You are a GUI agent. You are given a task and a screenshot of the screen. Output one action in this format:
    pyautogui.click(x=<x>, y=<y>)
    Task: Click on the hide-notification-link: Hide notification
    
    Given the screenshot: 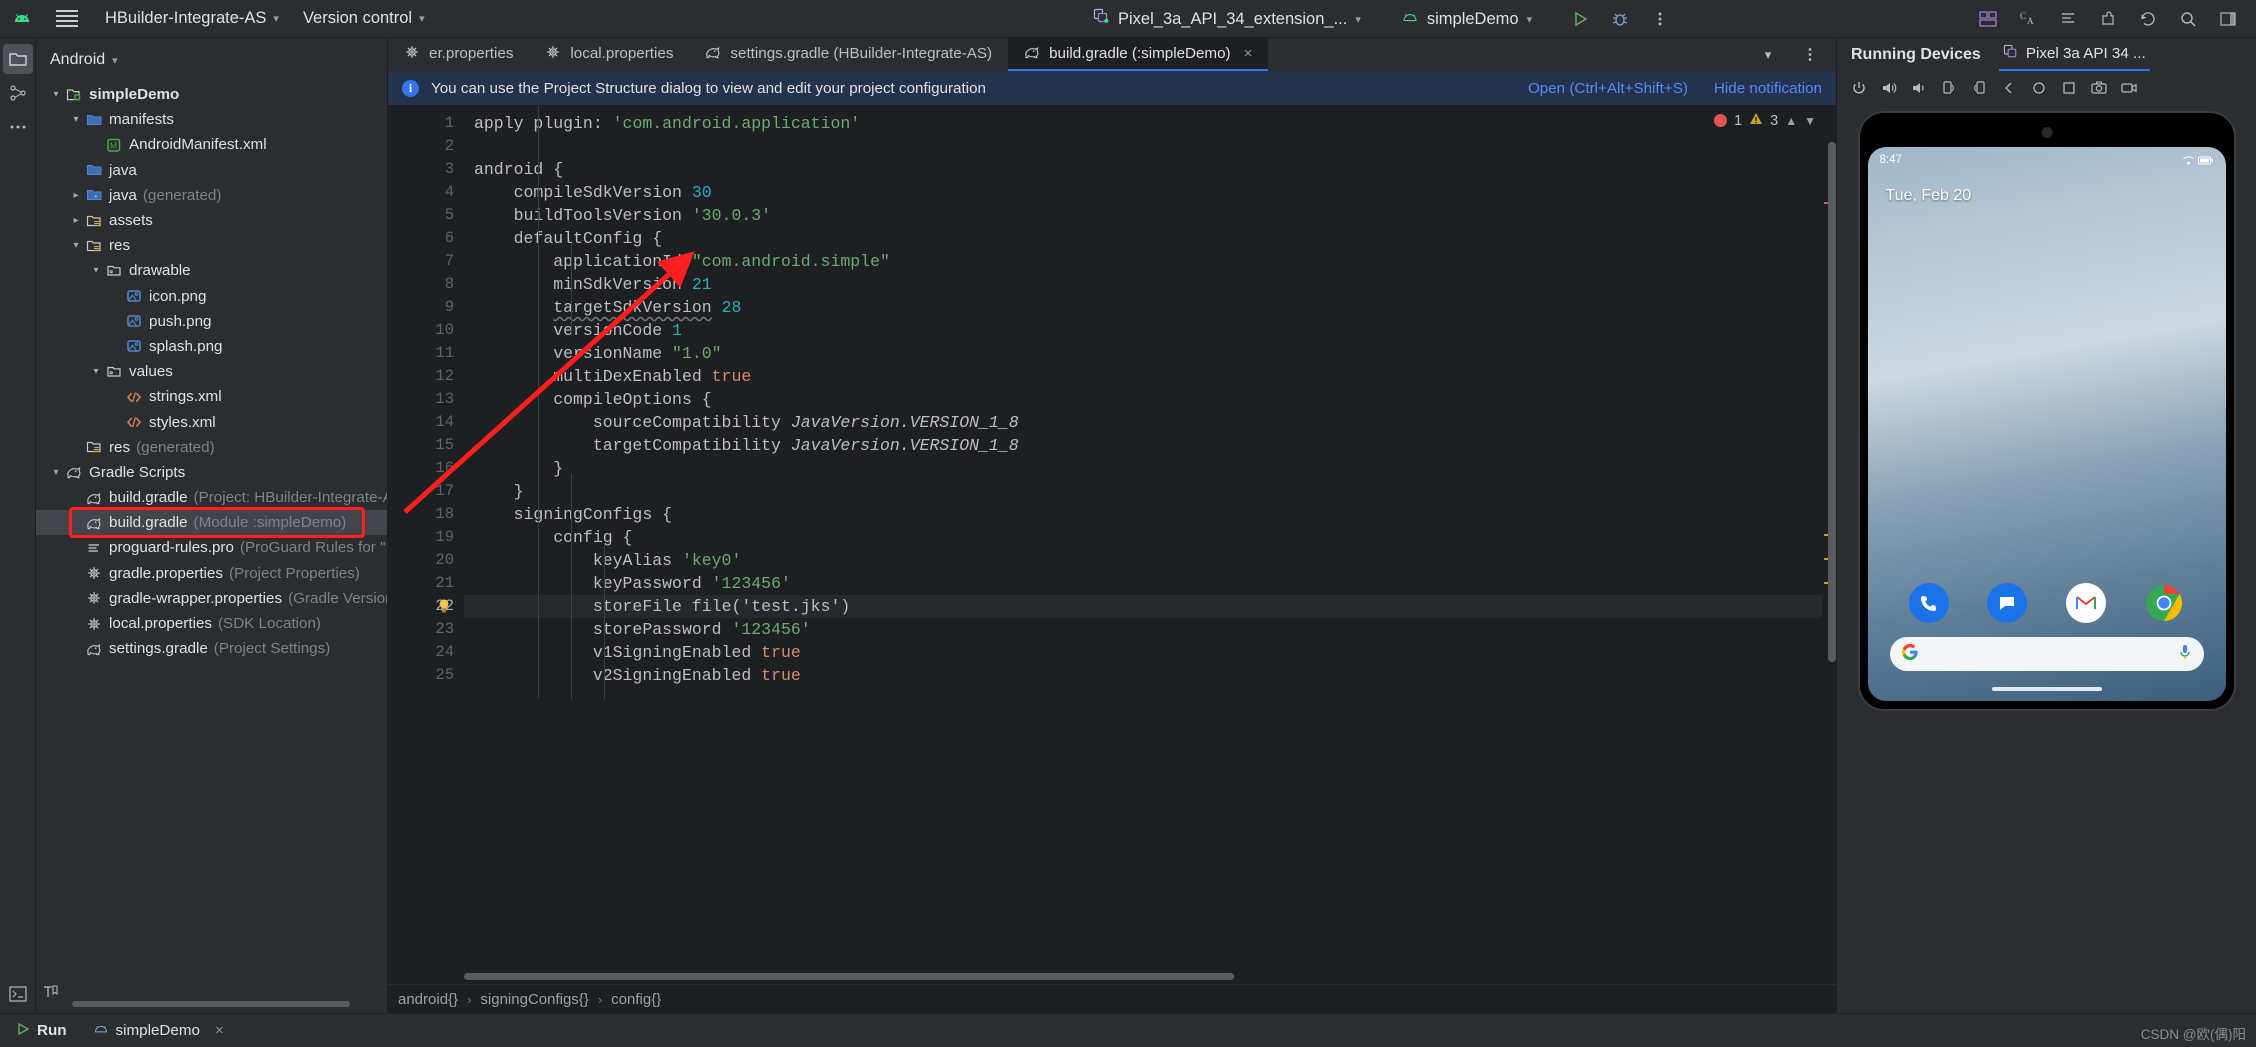 What is the action you would take?
    pyautogui.click(x=1768, y=88)
    